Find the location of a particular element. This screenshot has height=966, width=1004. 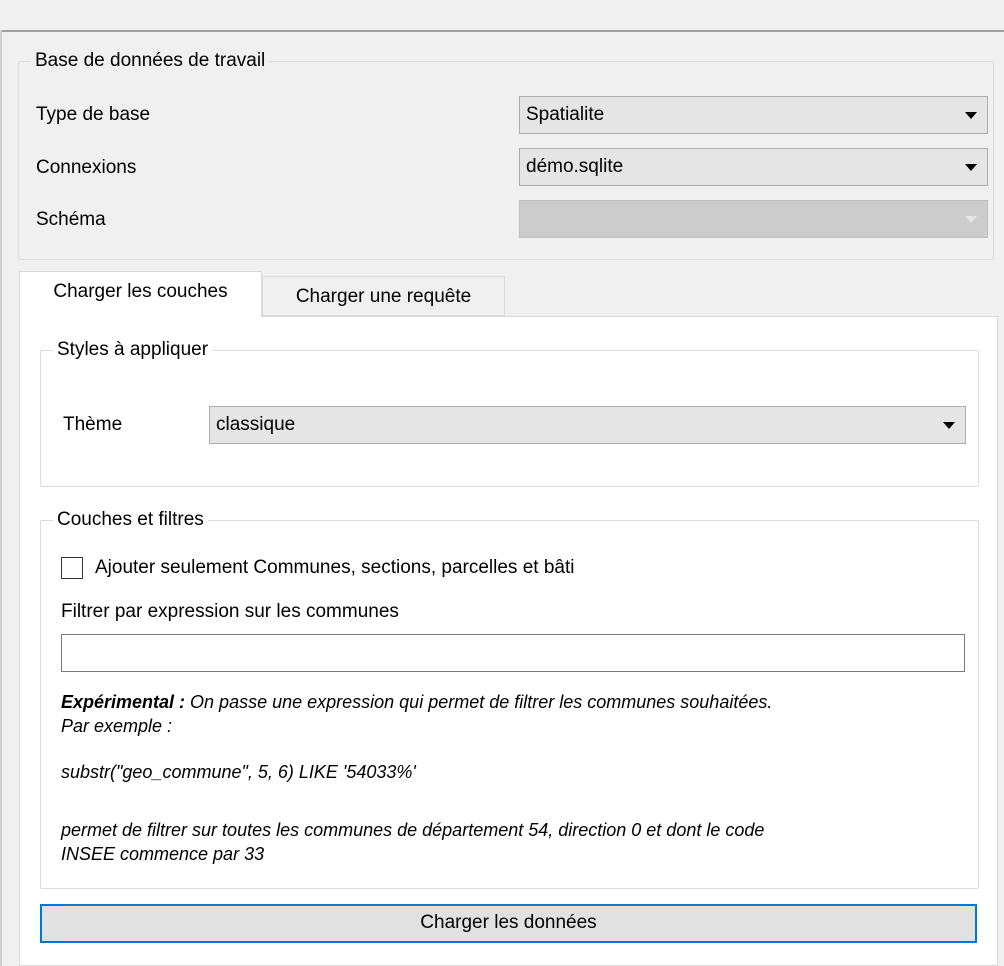

note-explain2: INSEE commence par 33 is located at coordinates (163, 854).